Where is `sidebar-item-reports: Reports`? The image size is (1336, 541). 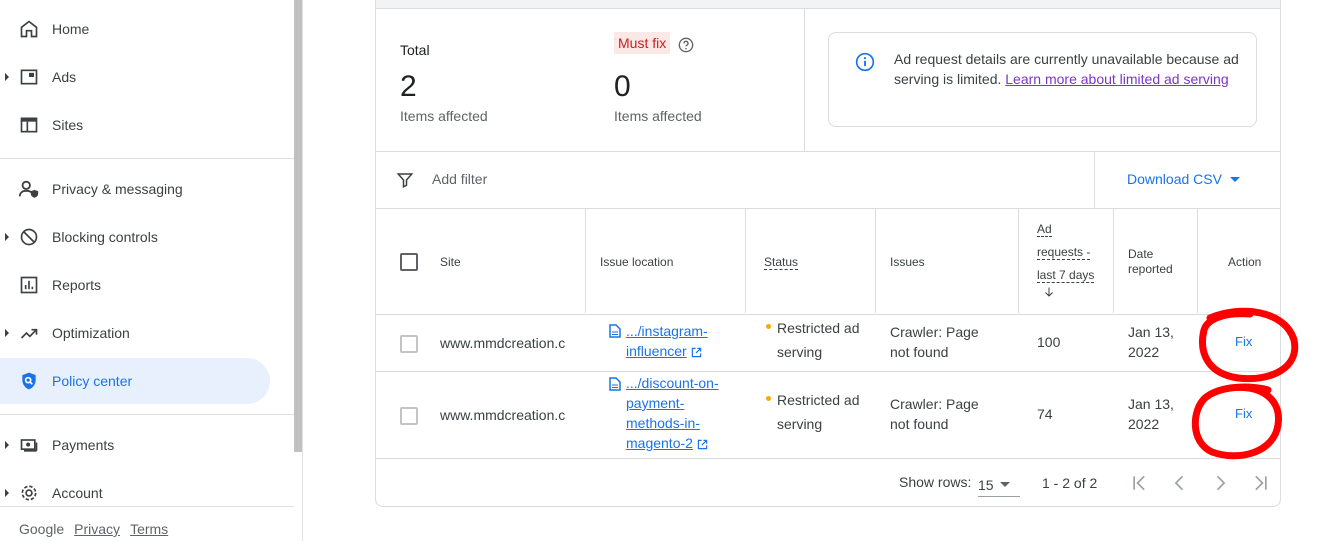 sidebar-item-reports: Reports is located at coordinates (135, 285).